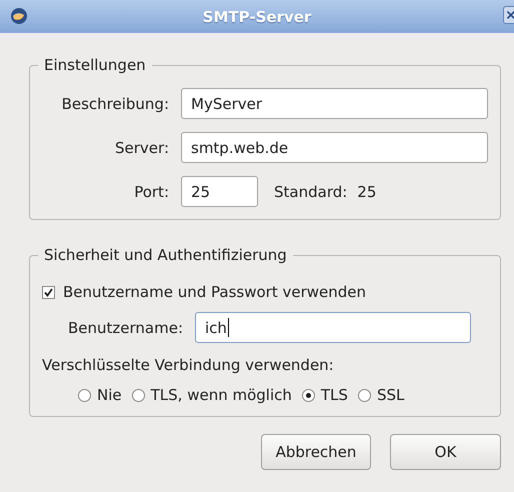  What do you see at coordinates (48, 292) in the screenshot?
I see `checkbox` at bounding box center [48, 292].